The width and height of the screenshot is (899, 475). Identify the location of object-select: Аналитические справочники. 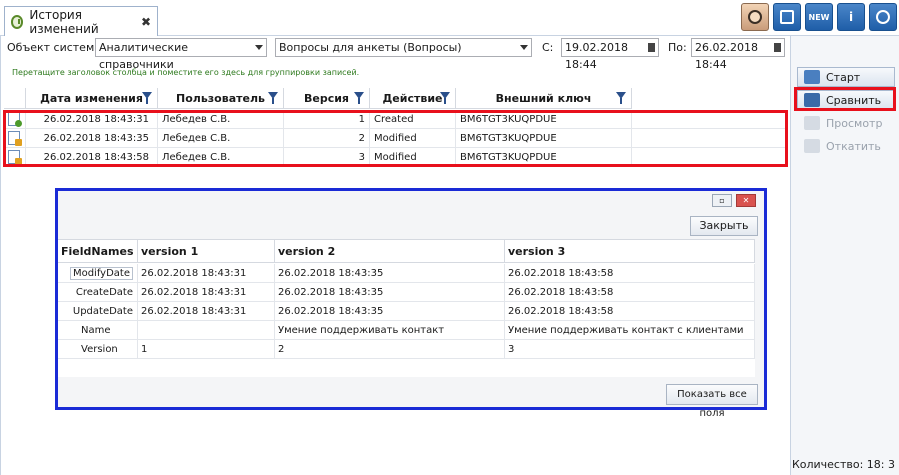
(181, 54).